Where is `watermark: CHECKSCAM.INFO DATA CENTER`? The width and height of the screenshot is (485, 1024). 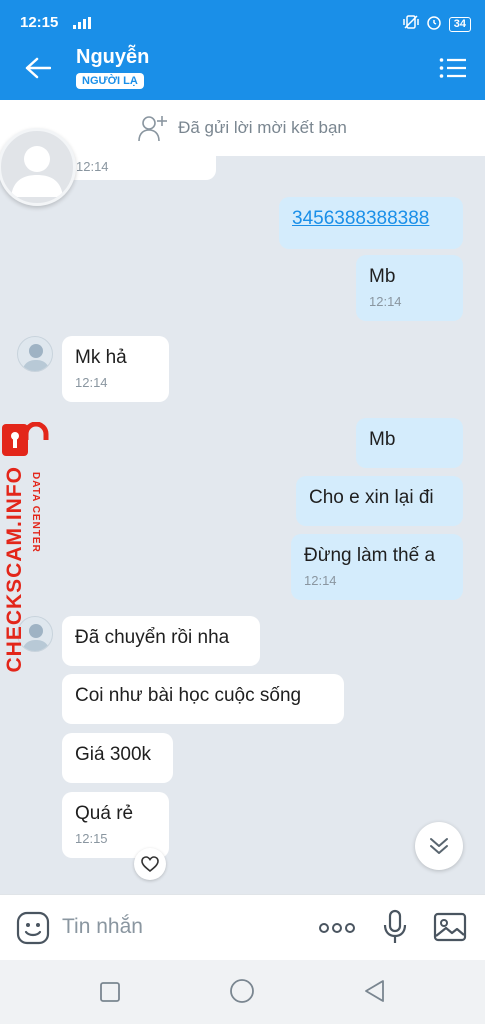 watermark: CHECKSCAM.INFO DATA CENTER is located at coordinates (28, 547).